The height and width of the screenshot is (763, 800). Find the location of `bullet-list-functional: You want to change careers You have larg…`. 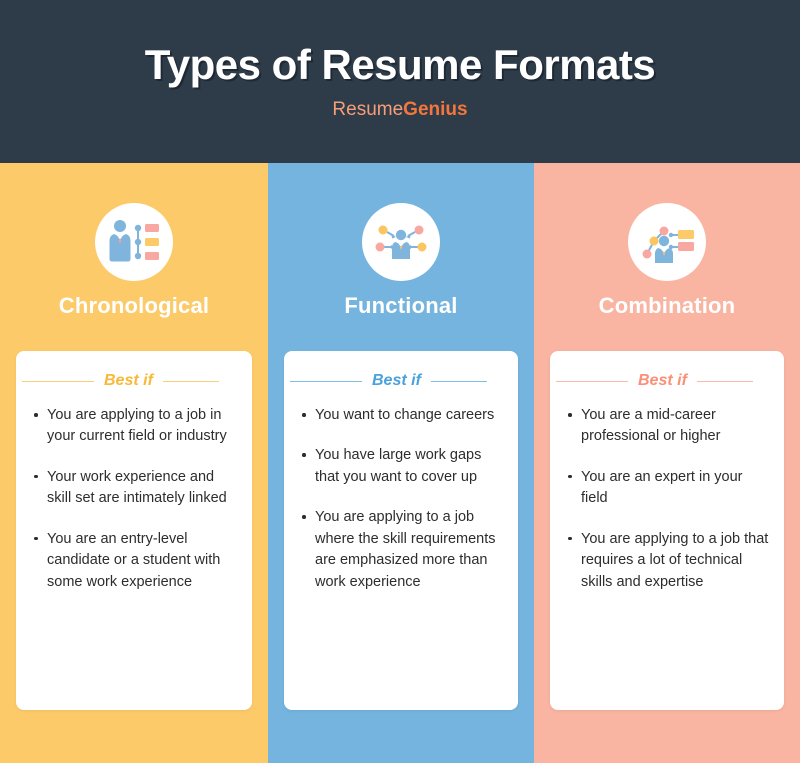

bullet-list-functional: You want to change careers You have larg… is located at coordinates (401, 499).